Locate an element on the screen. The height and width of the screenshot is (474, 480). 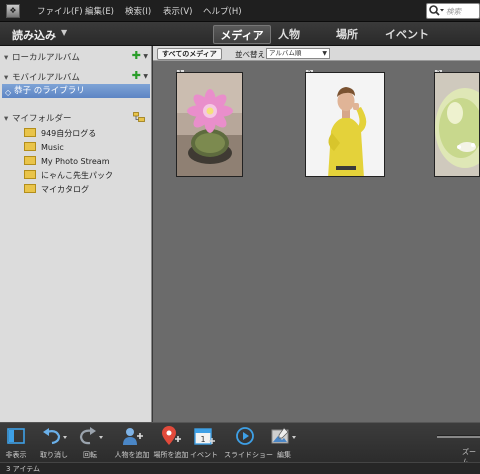
library-label: 恭子 のライブラリ is located at coordinates (49, 91).